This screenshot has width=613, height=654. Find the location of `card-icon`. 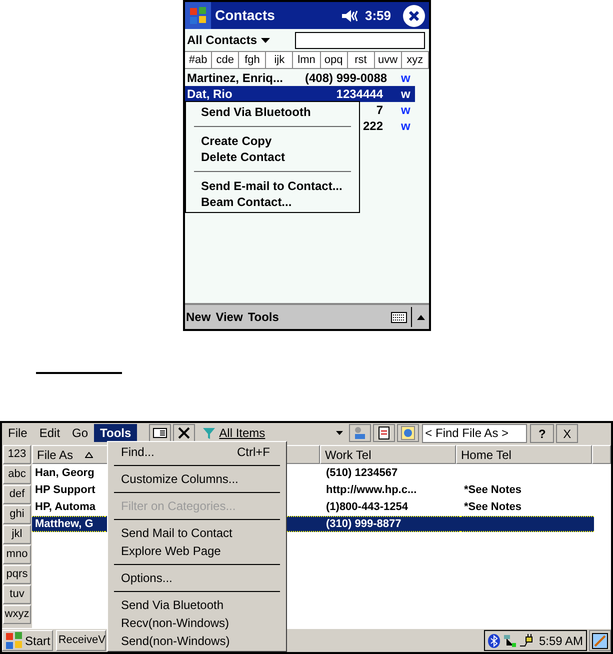

card-icon is located at coordinates (160, 433).